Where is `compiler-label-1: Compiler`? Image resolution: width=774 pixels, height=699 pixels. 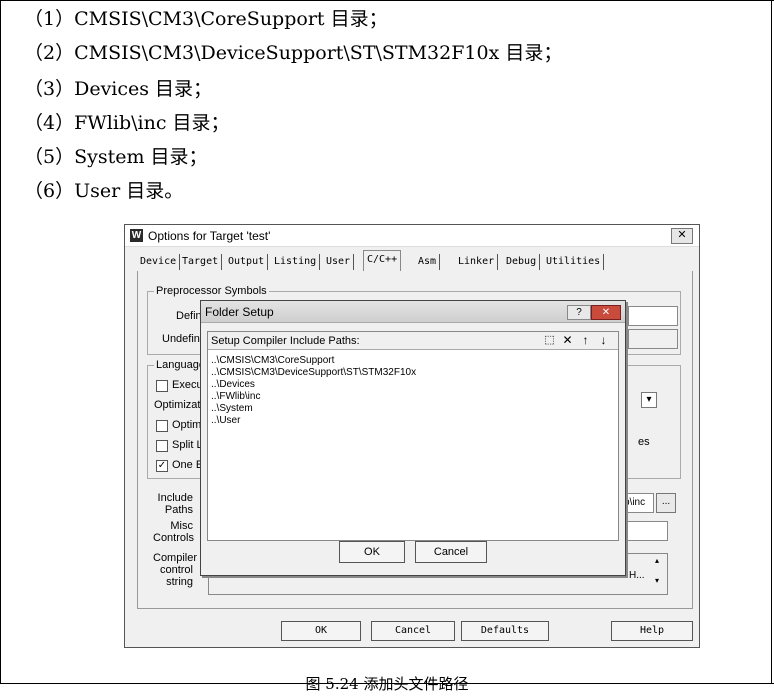 compiler-label-1: Compiler is located at coordinates (175, 558).